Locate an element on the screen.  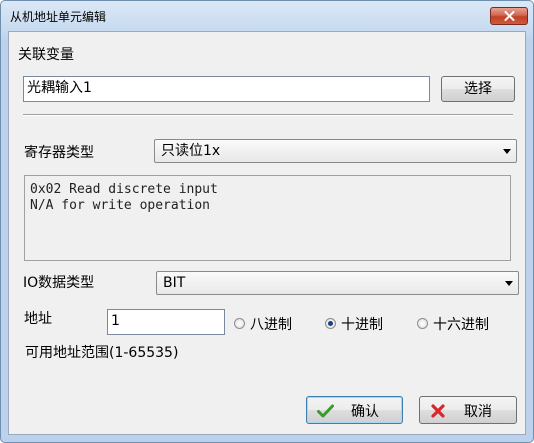
address-input: 1 is located at coordinates (166, 322).